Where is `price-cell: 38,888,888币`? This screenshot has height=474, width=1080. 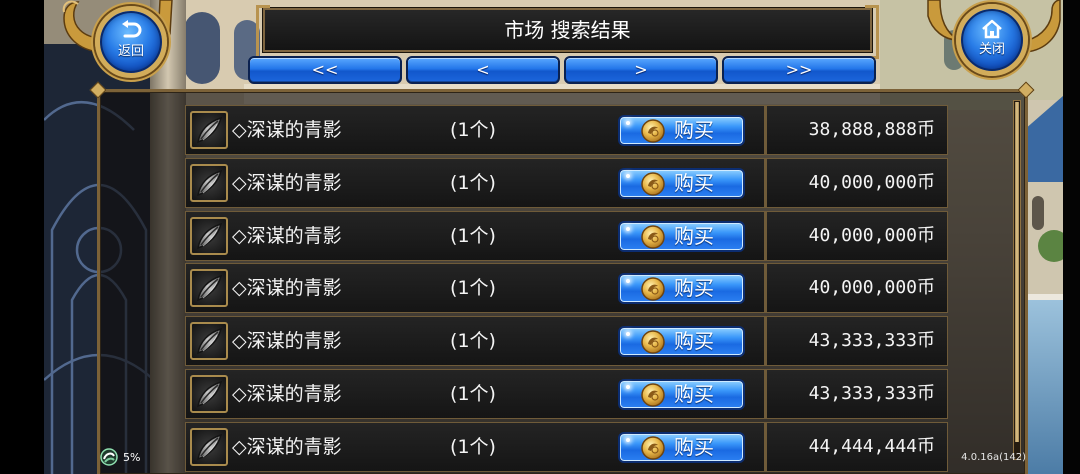 price-cell: 38,888,888币 is located at coordinates (856, 130).